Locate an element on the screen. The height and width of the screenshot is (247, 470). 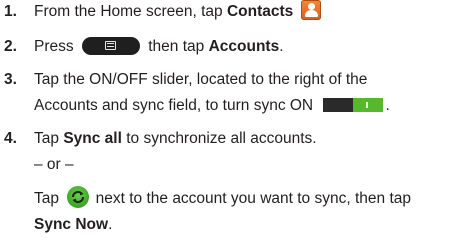
step-number: 1. is located at coordinates (10, 11).